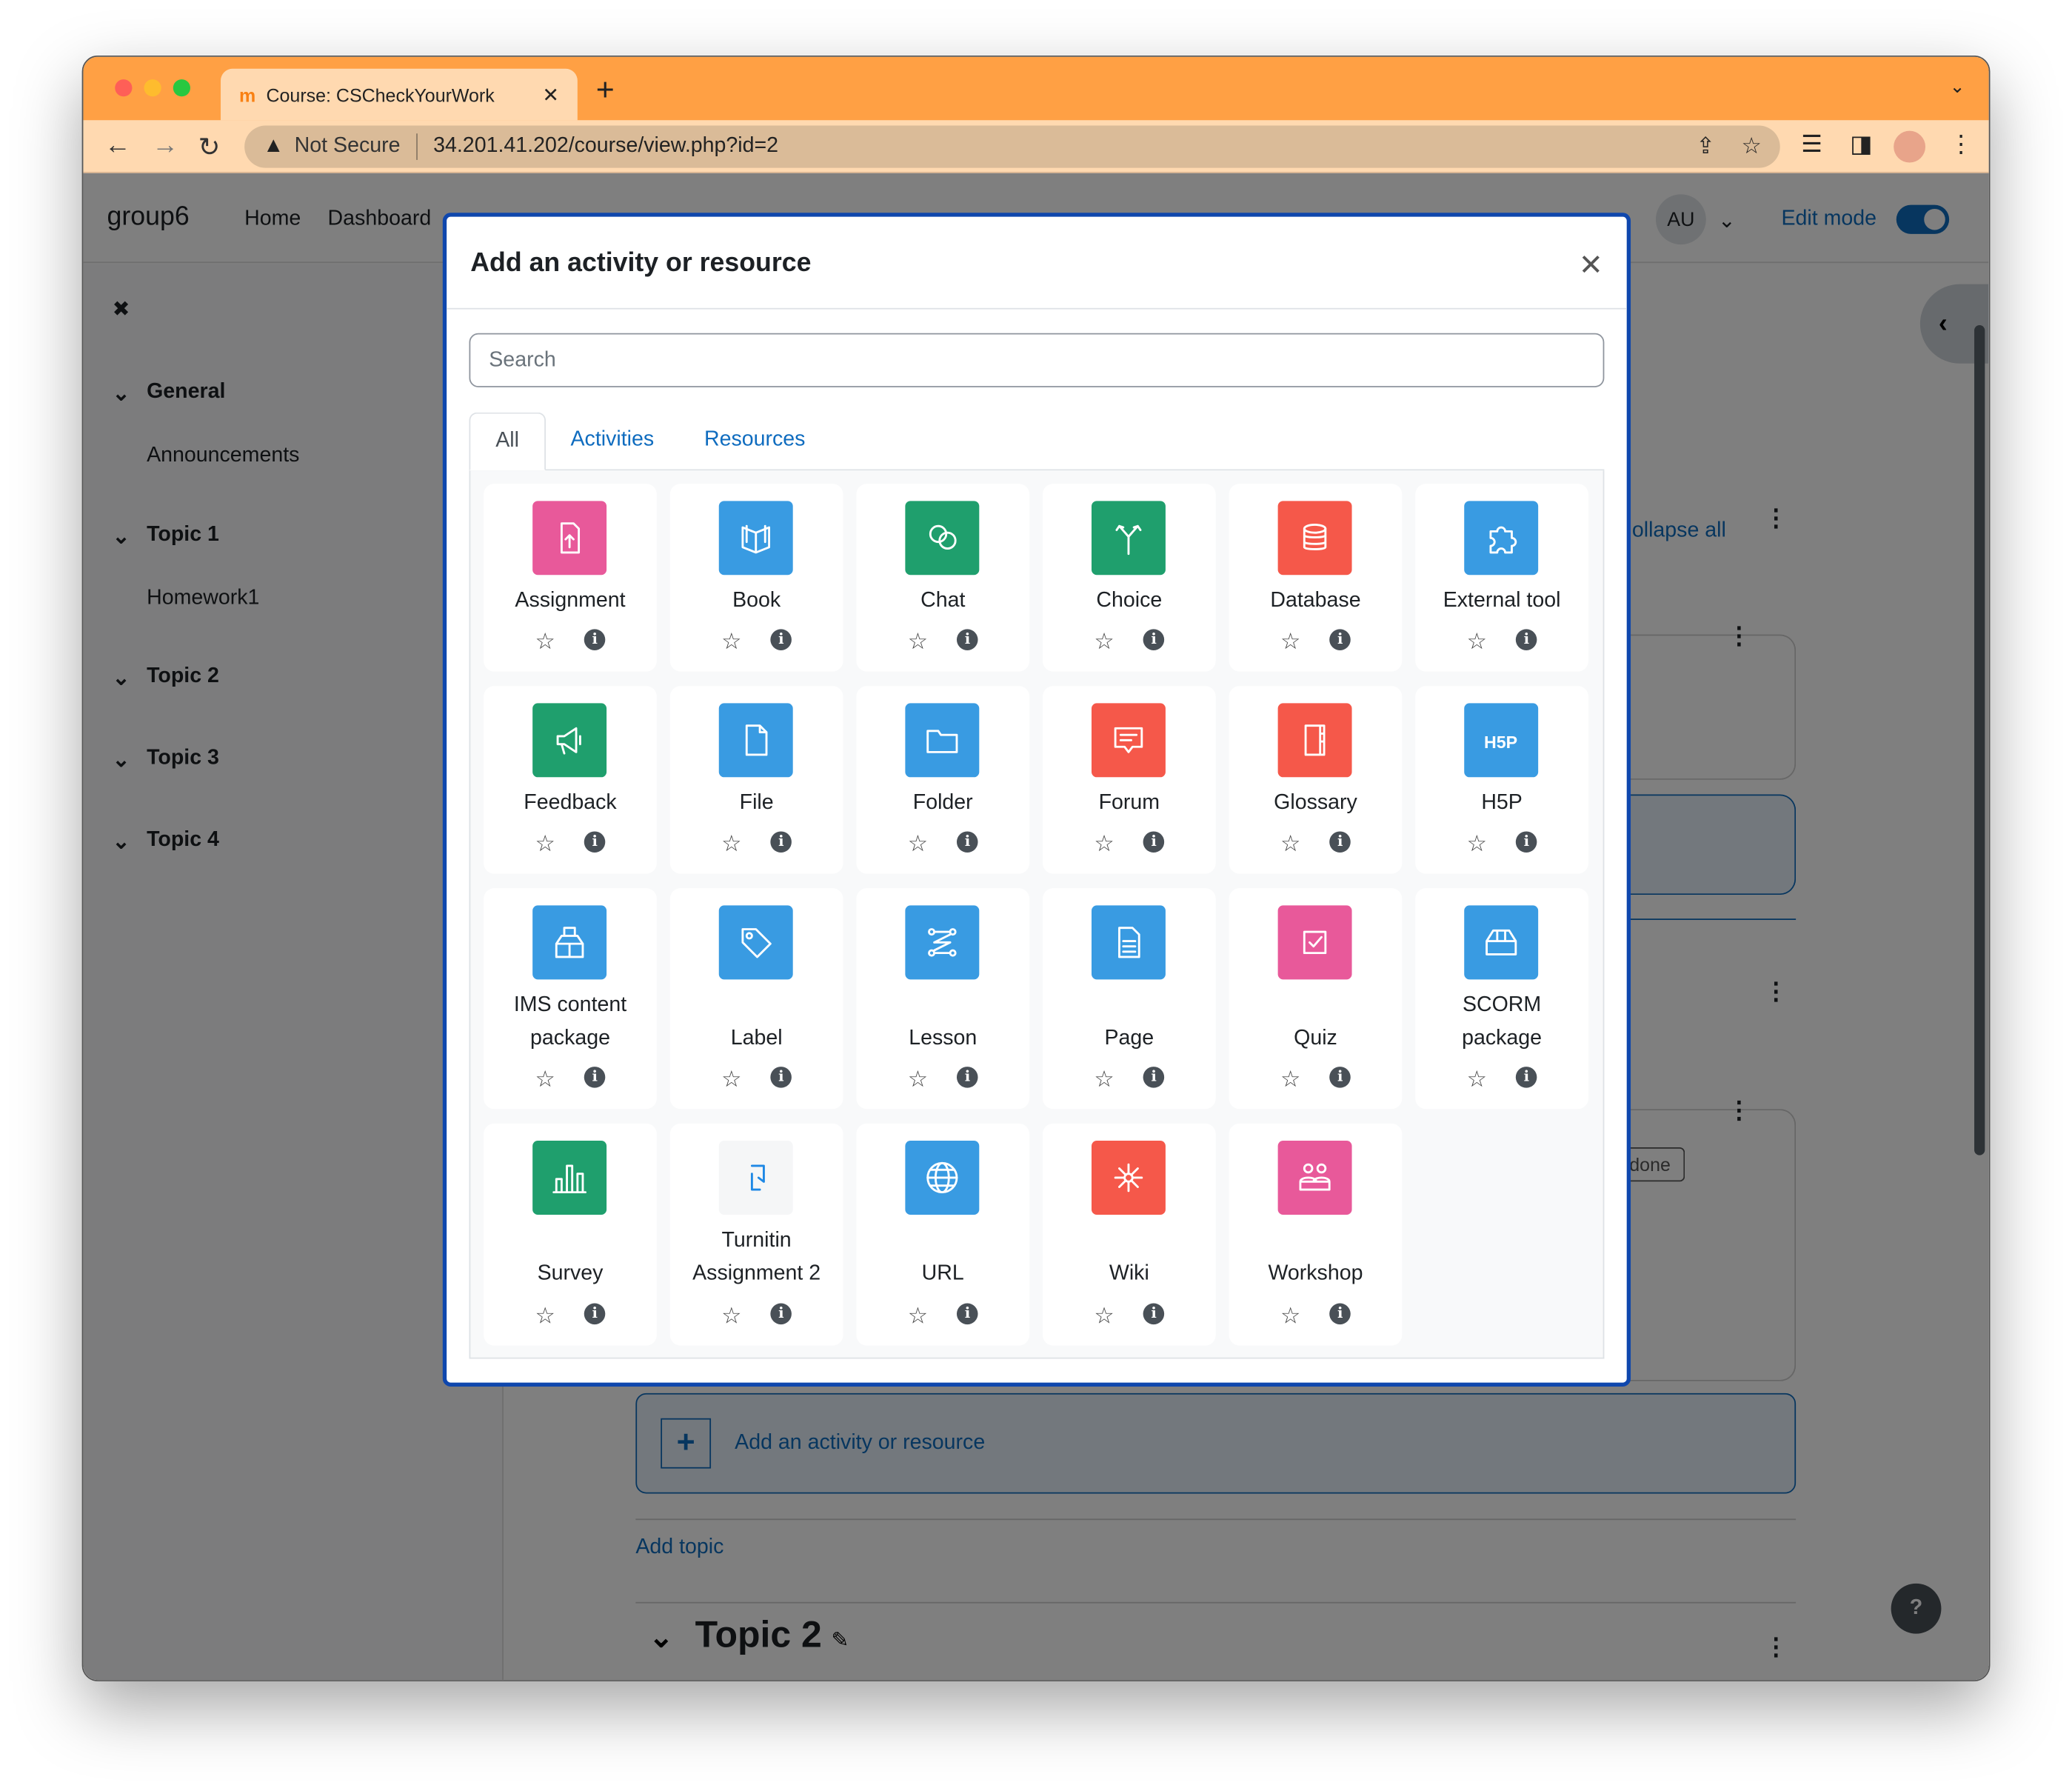 This screenshot has height=1791, width=2072. Describe the element at coordinates (943, 780) in the screenshot. I see `activity-card-folder: Folder ☆ i` at that location.